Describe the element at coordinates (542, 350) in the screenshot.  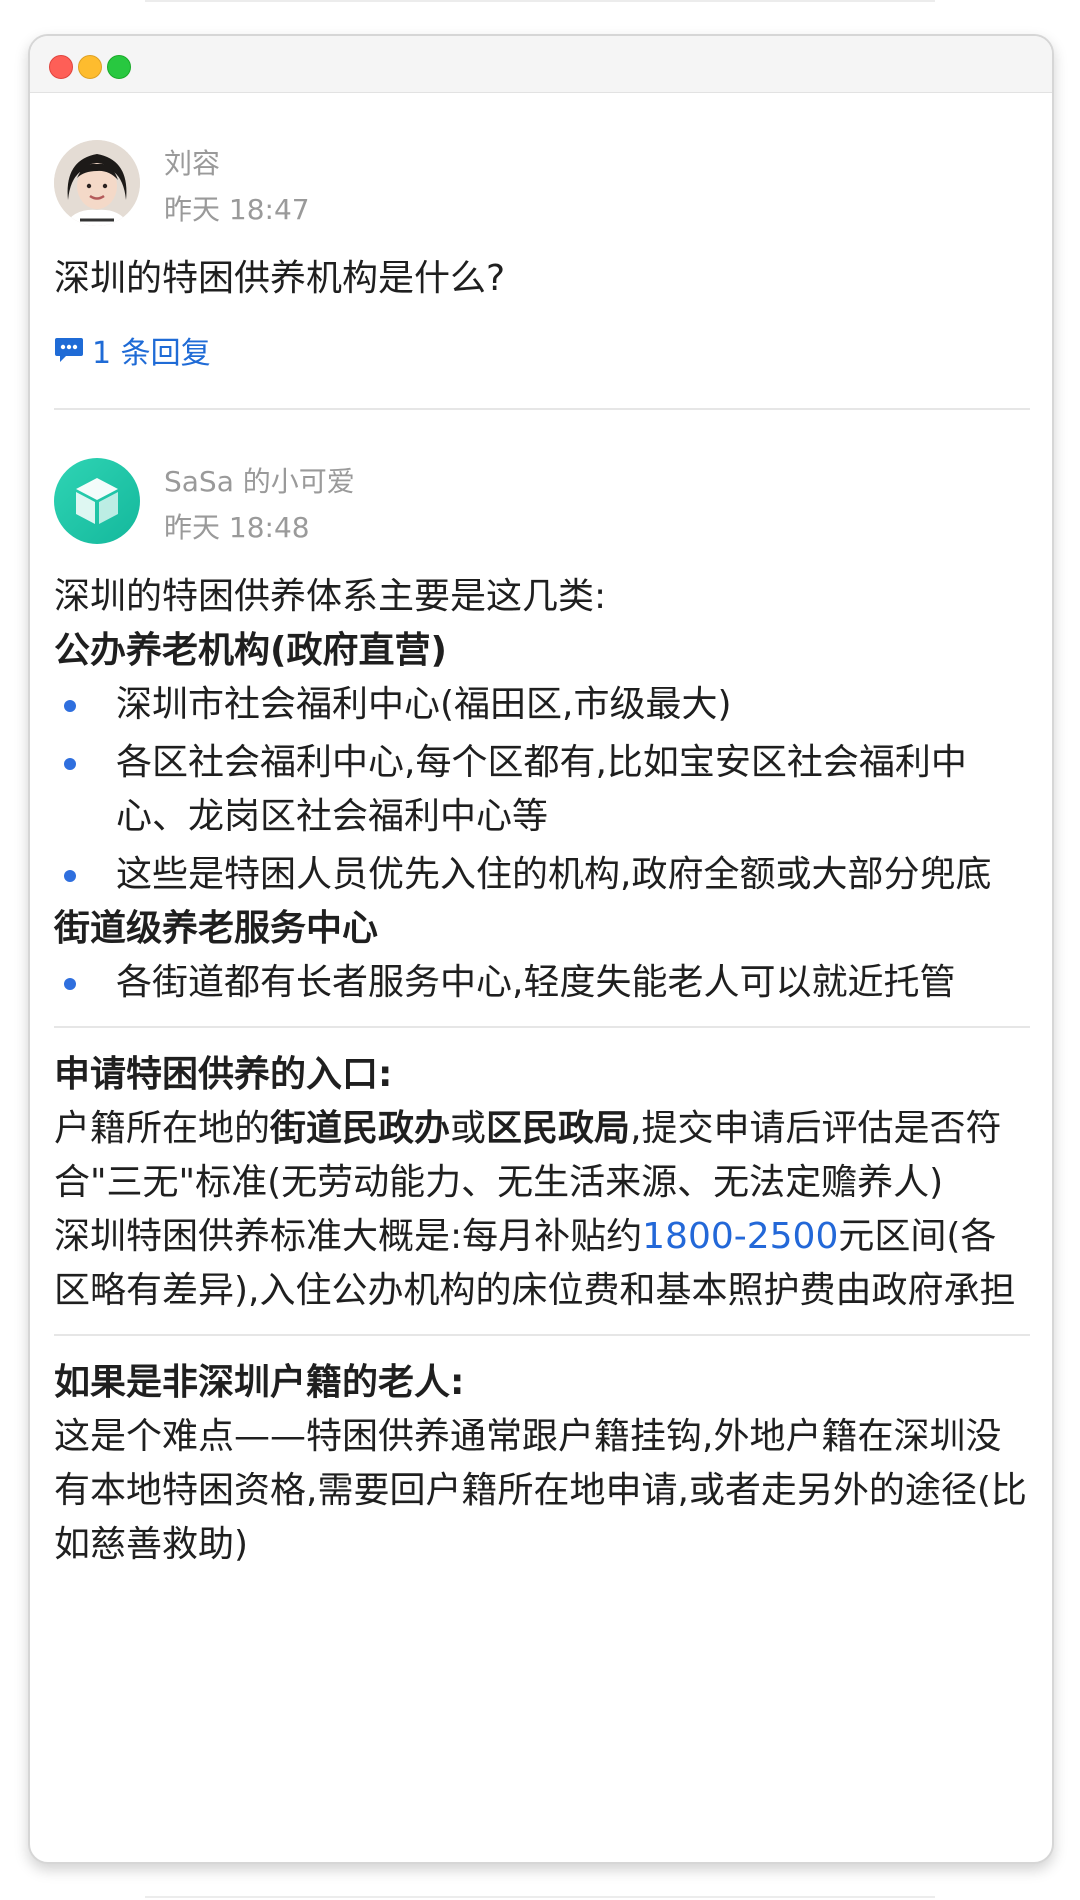
I see `reply-count-link: 1 条回复` at that location.